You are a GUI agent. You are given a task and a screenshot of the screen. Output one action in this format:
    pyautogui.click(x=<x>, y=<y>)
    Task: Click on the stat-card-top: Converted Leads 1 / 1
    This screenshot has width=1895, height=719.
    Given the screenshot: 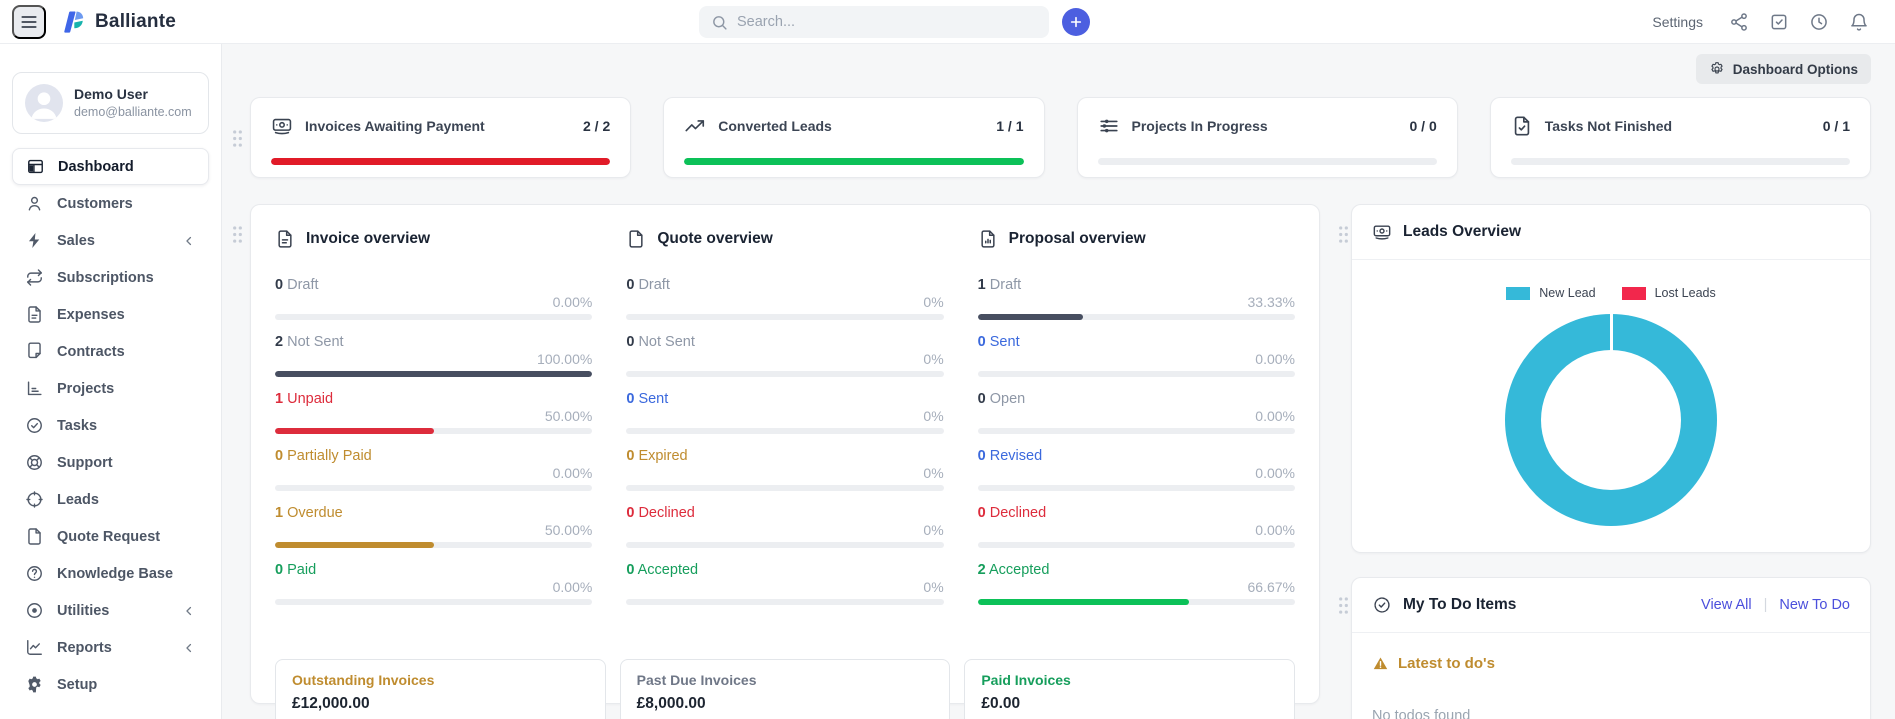 What is the action you would take?
    pyautogui.click(x=854, y=126)
    